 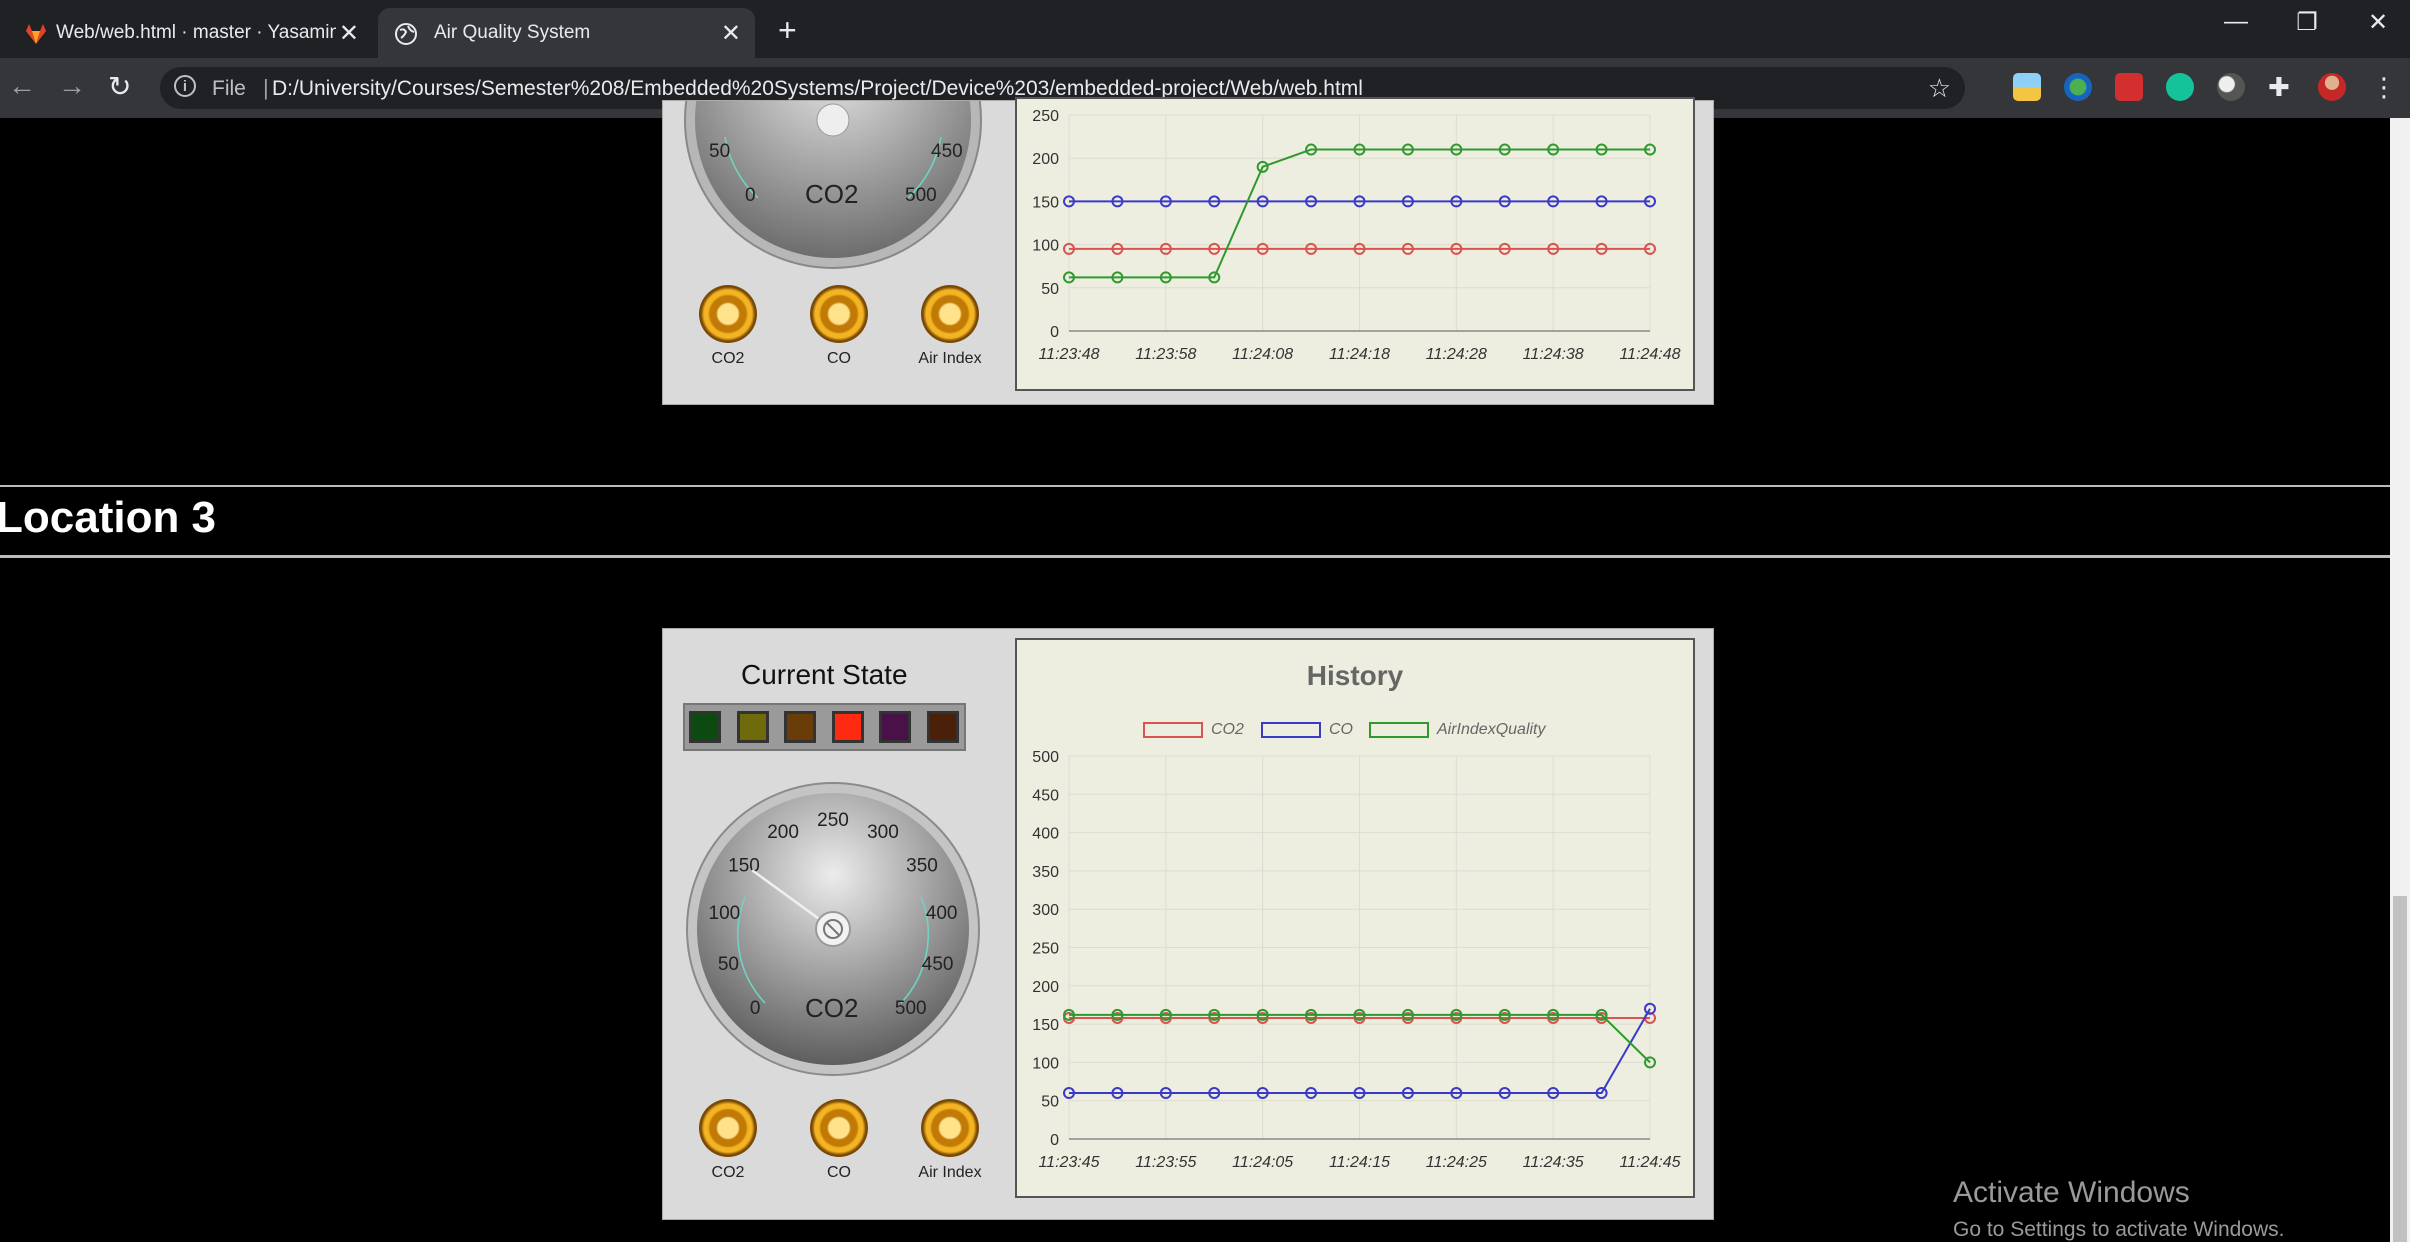 What do you see at coordinates (1195, 521) in the screenshot?
I see `location-heading-bar` at bounding box center [1195, 521].